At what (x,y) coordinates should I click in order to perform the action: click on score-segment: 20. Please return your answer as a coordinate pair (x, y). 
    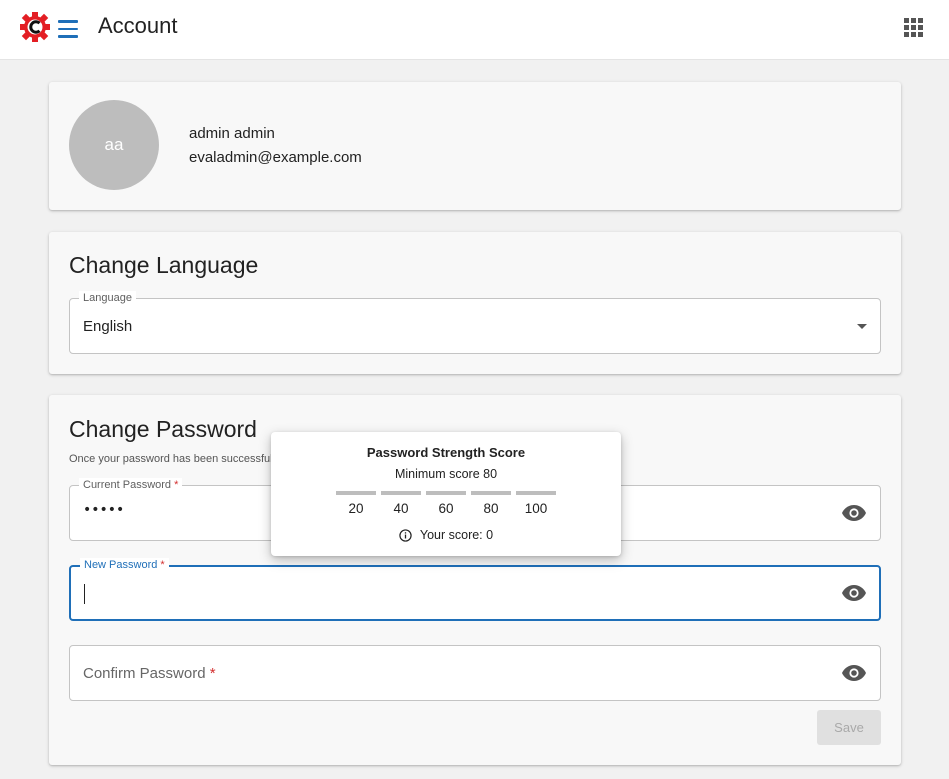
    Looking at the image, I should click on (356, 503).